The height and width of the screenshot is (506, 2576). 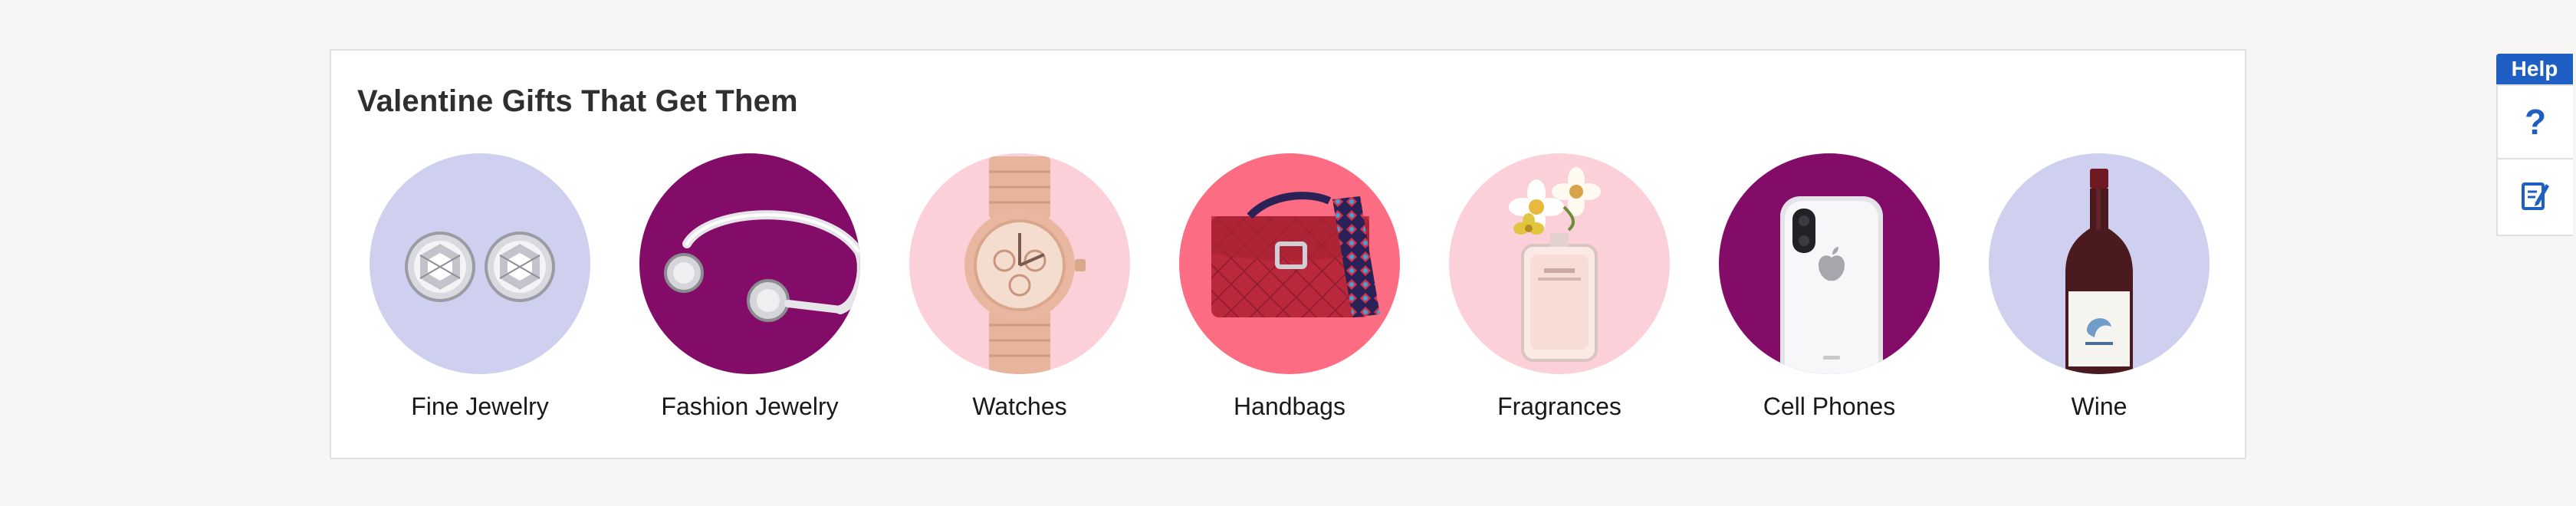 What do you see at coordinates (1832, 285) in the screenshot?
I see `smartphone-icon` at bounding box center [1832, 285].